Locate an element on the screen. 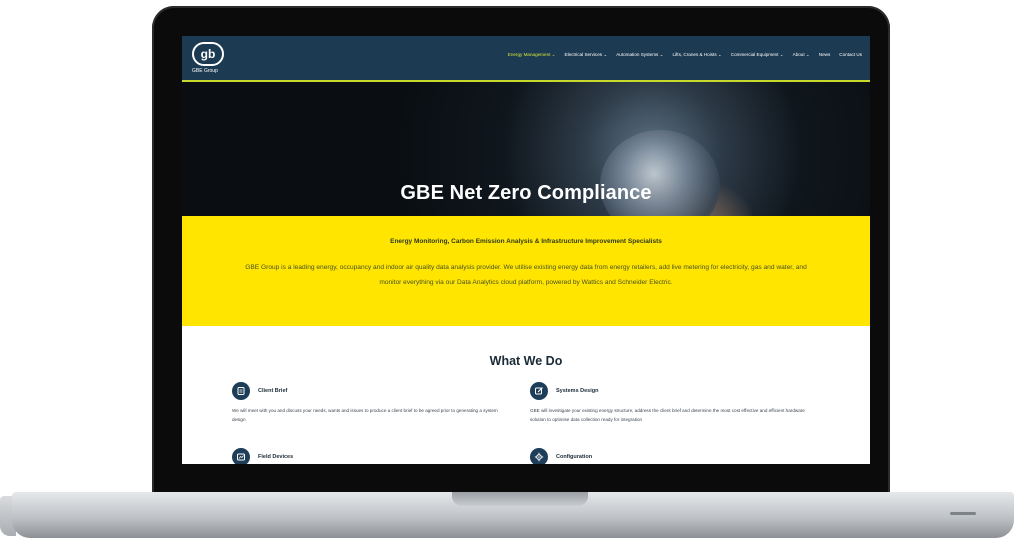 Image resolution: width=1026 pixels, height=542 pixels. nav-contact-us: Contact Us is located at coordinates (850, 55).